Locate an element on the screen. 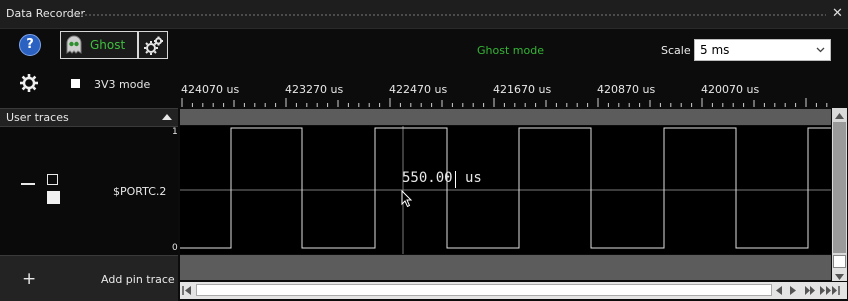  ghost-settings-button is located at coordinates (153, 45).